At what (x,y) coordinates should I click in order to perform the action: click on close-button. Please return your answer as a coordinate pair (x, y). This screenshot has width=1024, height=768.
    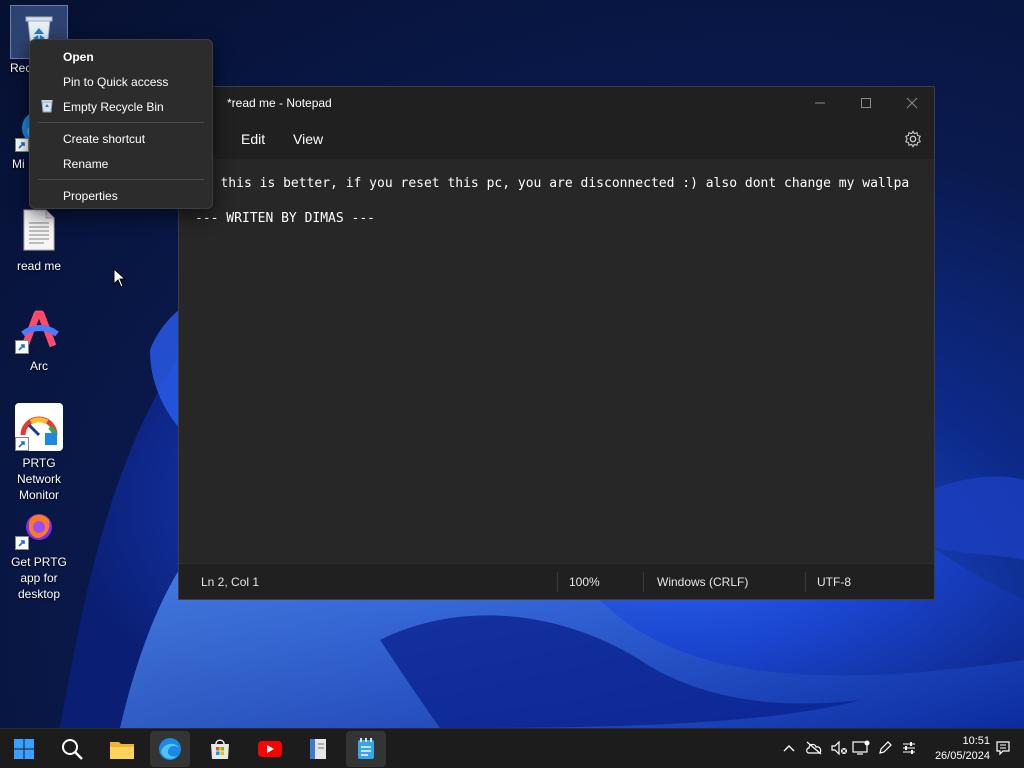
    Looking at the image, I should click on (912, 103).